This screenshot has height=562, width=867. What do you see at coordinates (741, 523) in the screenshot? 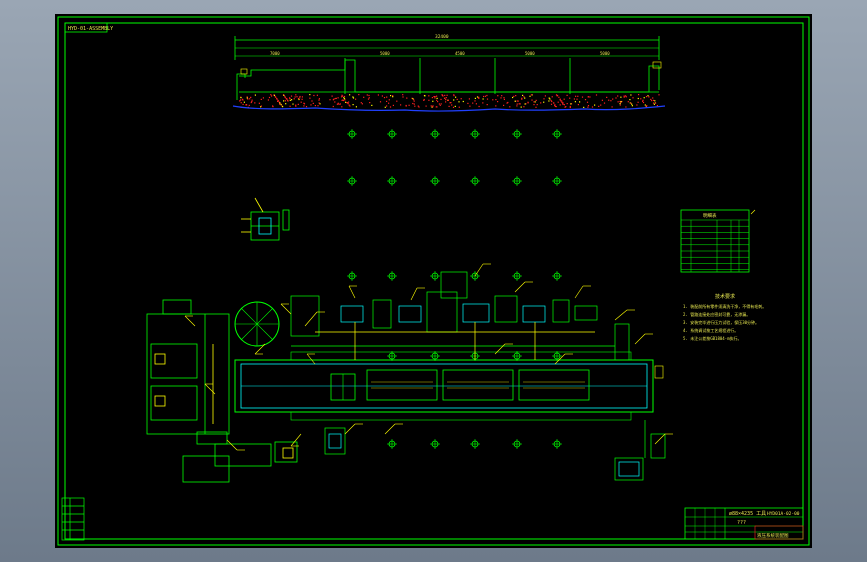
I see `drawing-name: ???` at bounding box center [741, 523].